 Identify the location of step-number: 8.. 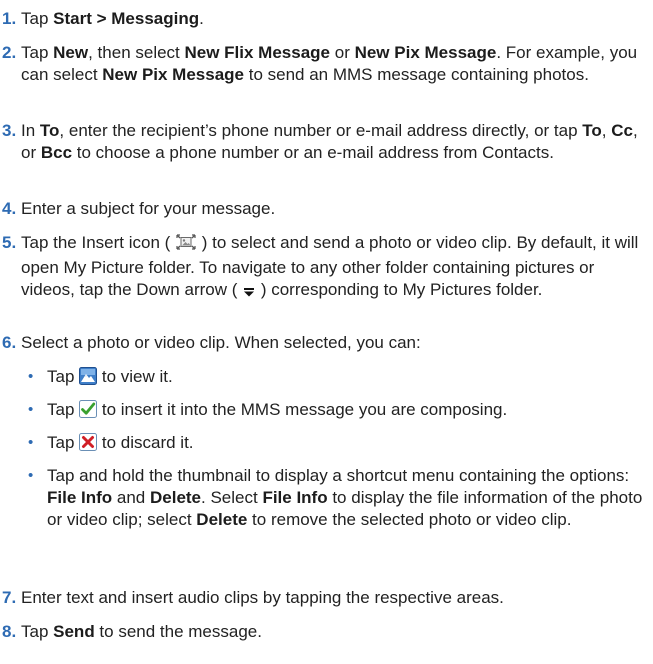
(9, 631).